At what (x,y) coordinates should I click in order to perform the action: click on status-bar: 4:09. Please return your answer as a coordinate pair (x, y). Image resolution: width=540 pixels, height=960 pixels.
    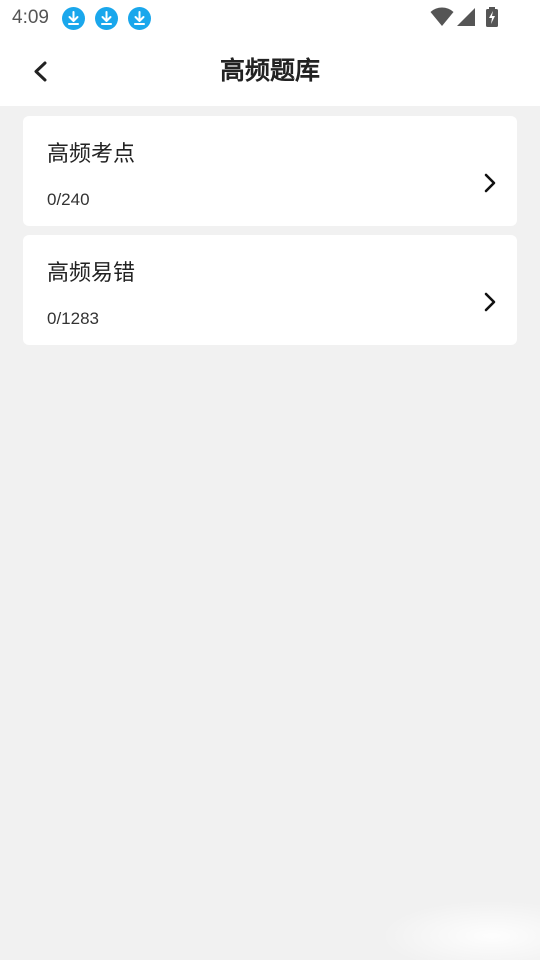
    Looking at the image, I should click on (270, 18).